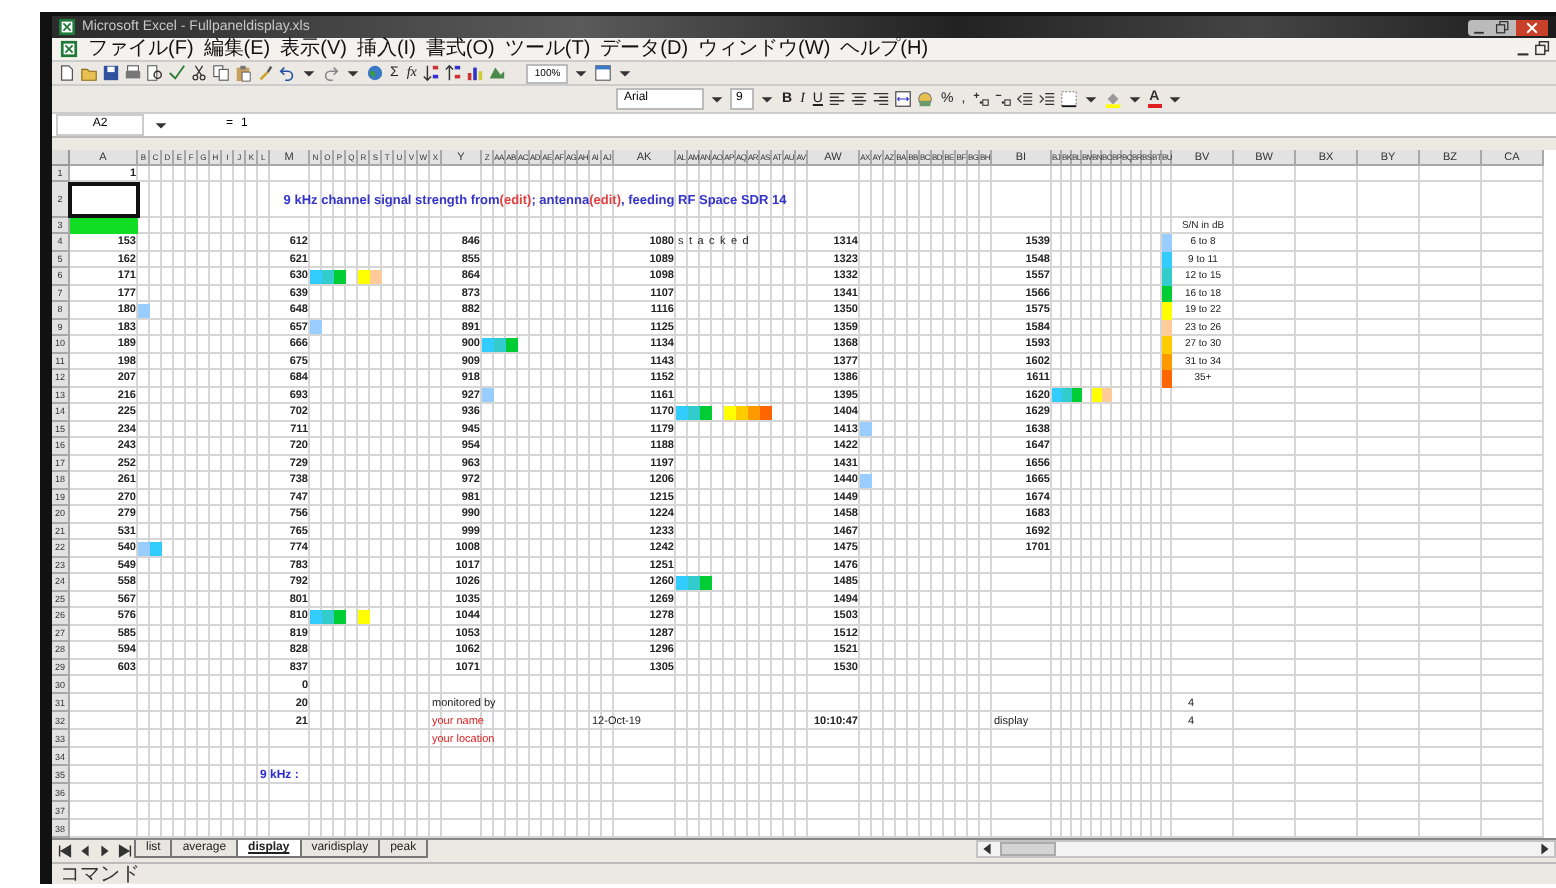 The image size is (1556, 888). I want to click on increase-decimal-icon, so click(980, 99).